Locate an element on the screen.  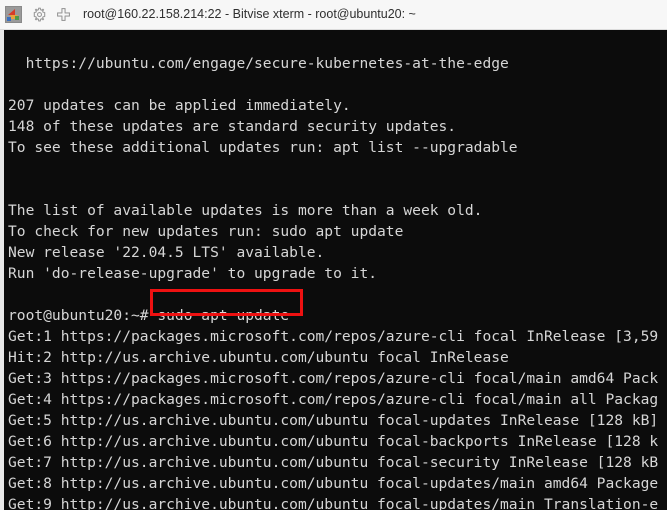
bitvise-app-icon is located at coordinates (13, 14).